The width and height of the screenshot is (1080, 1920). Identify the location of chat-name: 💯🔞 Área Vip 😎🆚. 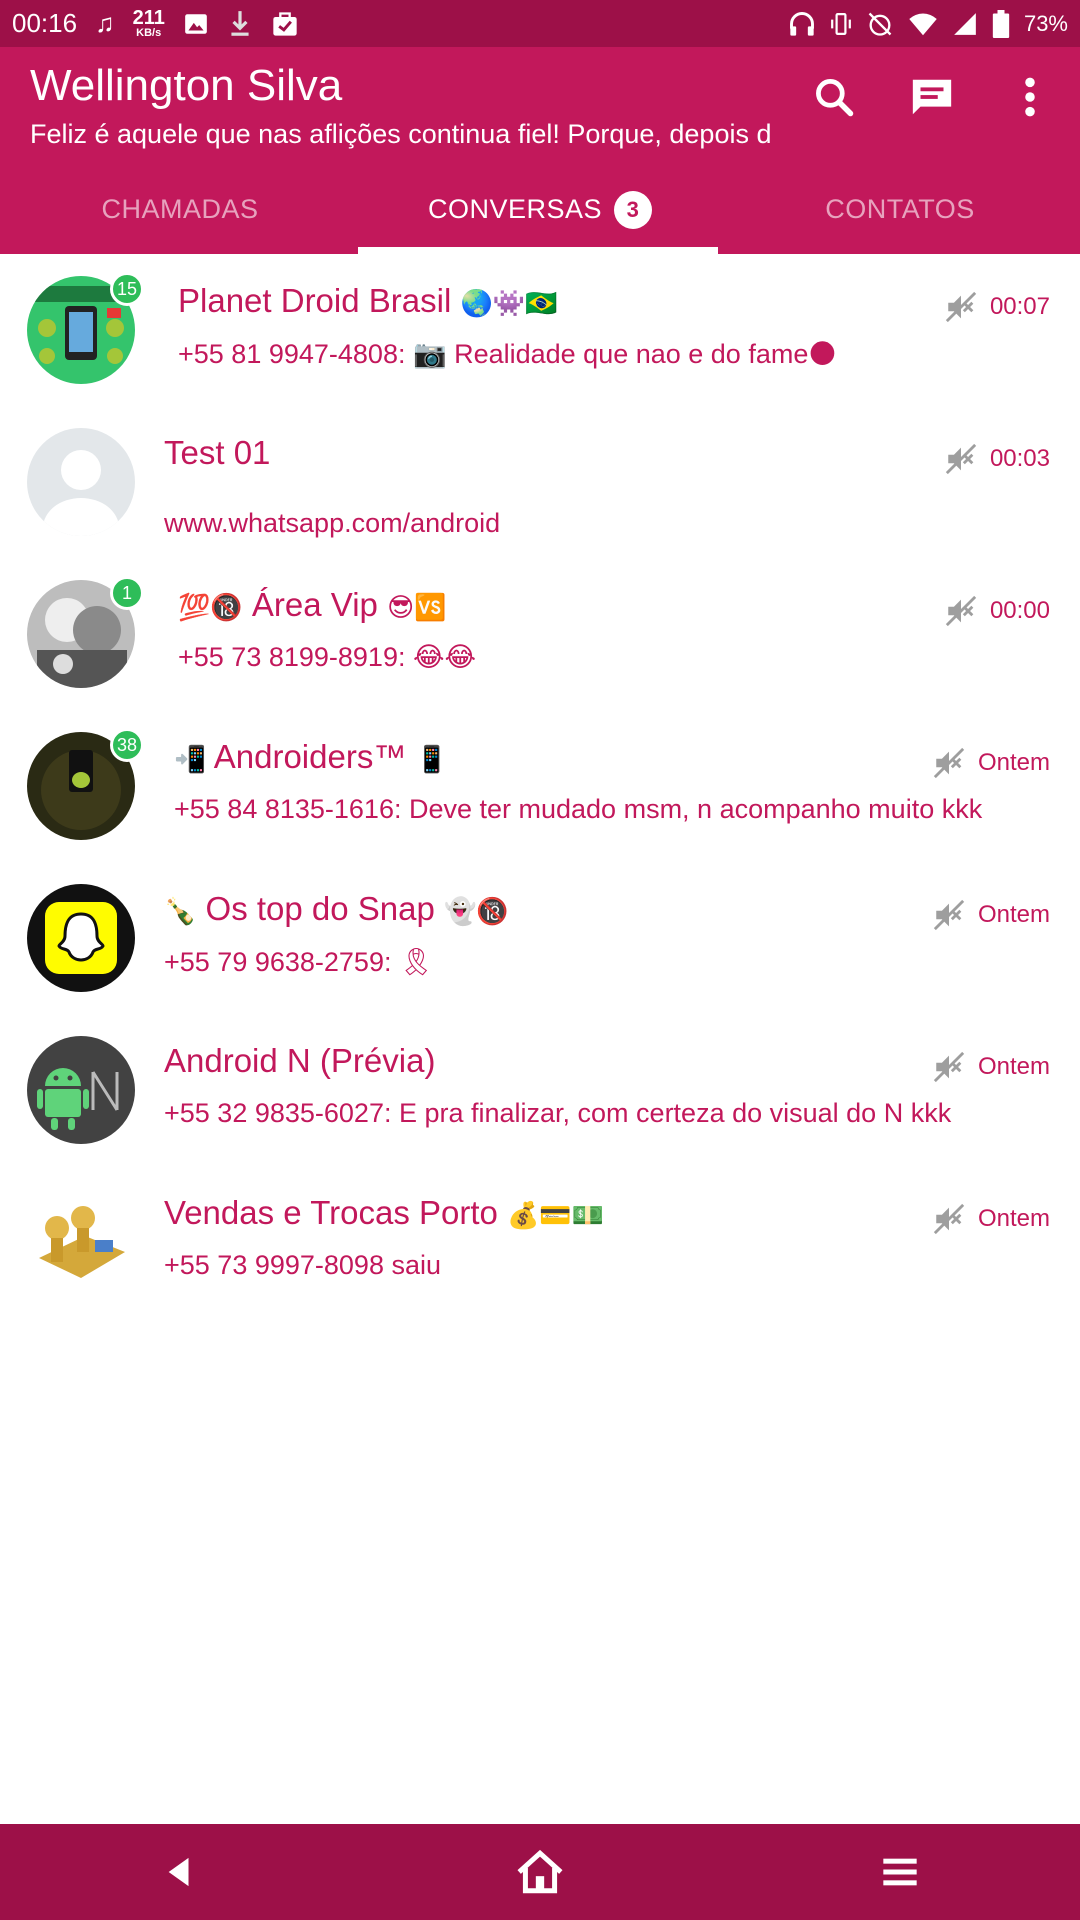
(312, 605).